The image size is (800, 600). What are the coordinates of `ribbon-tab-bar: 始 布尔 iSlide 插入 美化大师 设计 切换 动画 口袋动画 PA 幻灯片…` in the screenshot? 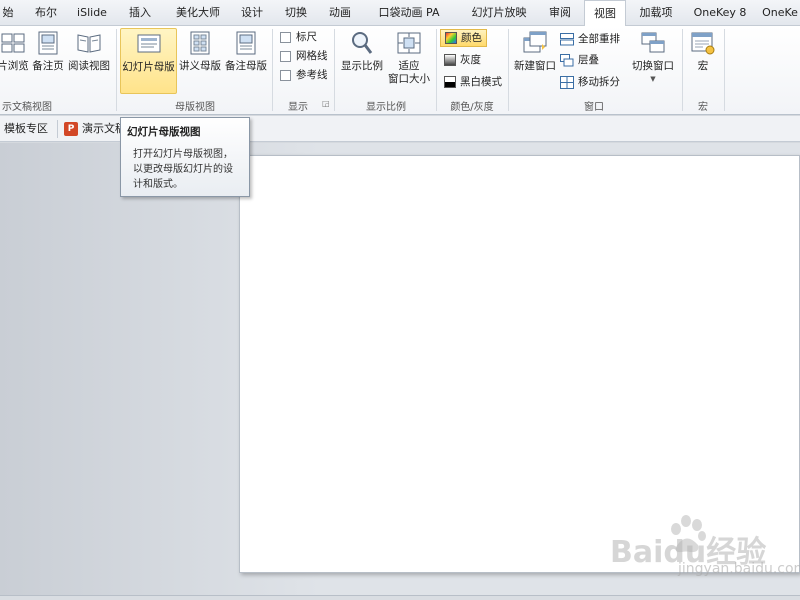 It's located at (400, 13).